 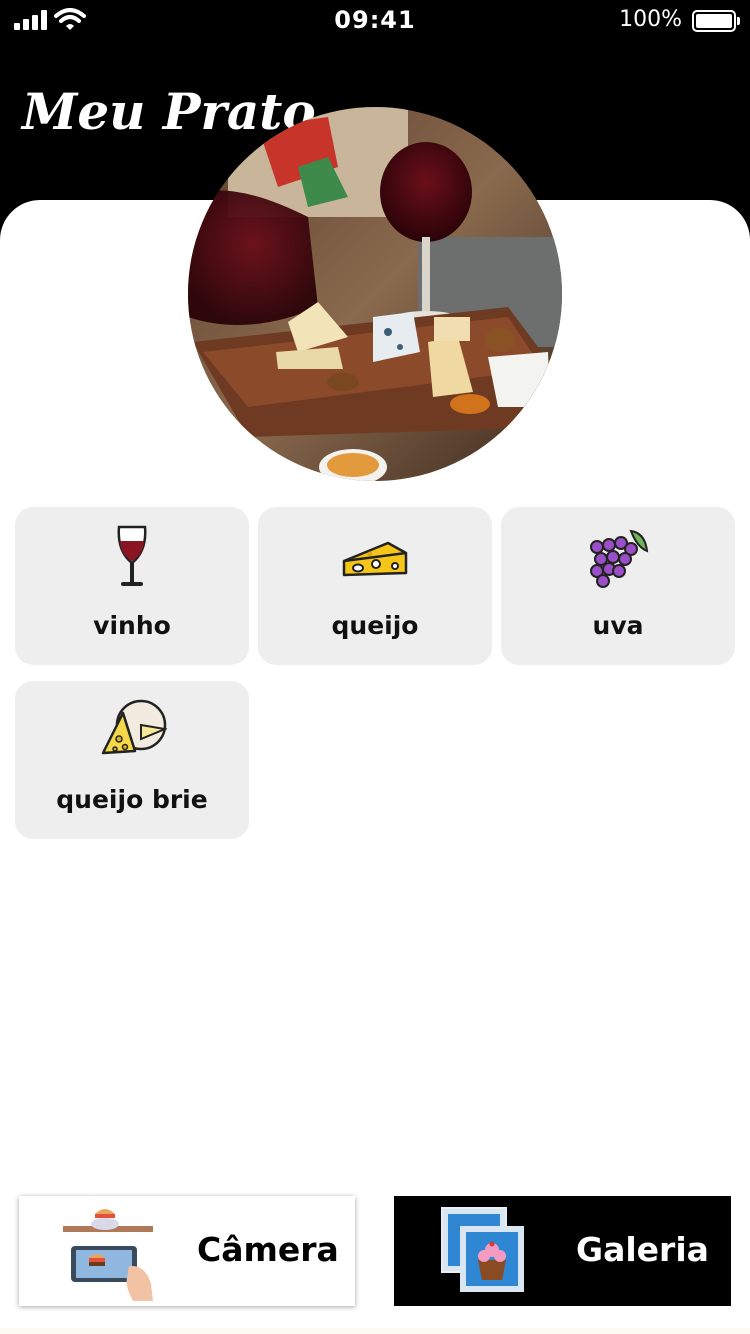 I want to click on item-label: vinho, so click(x=132, y=625).